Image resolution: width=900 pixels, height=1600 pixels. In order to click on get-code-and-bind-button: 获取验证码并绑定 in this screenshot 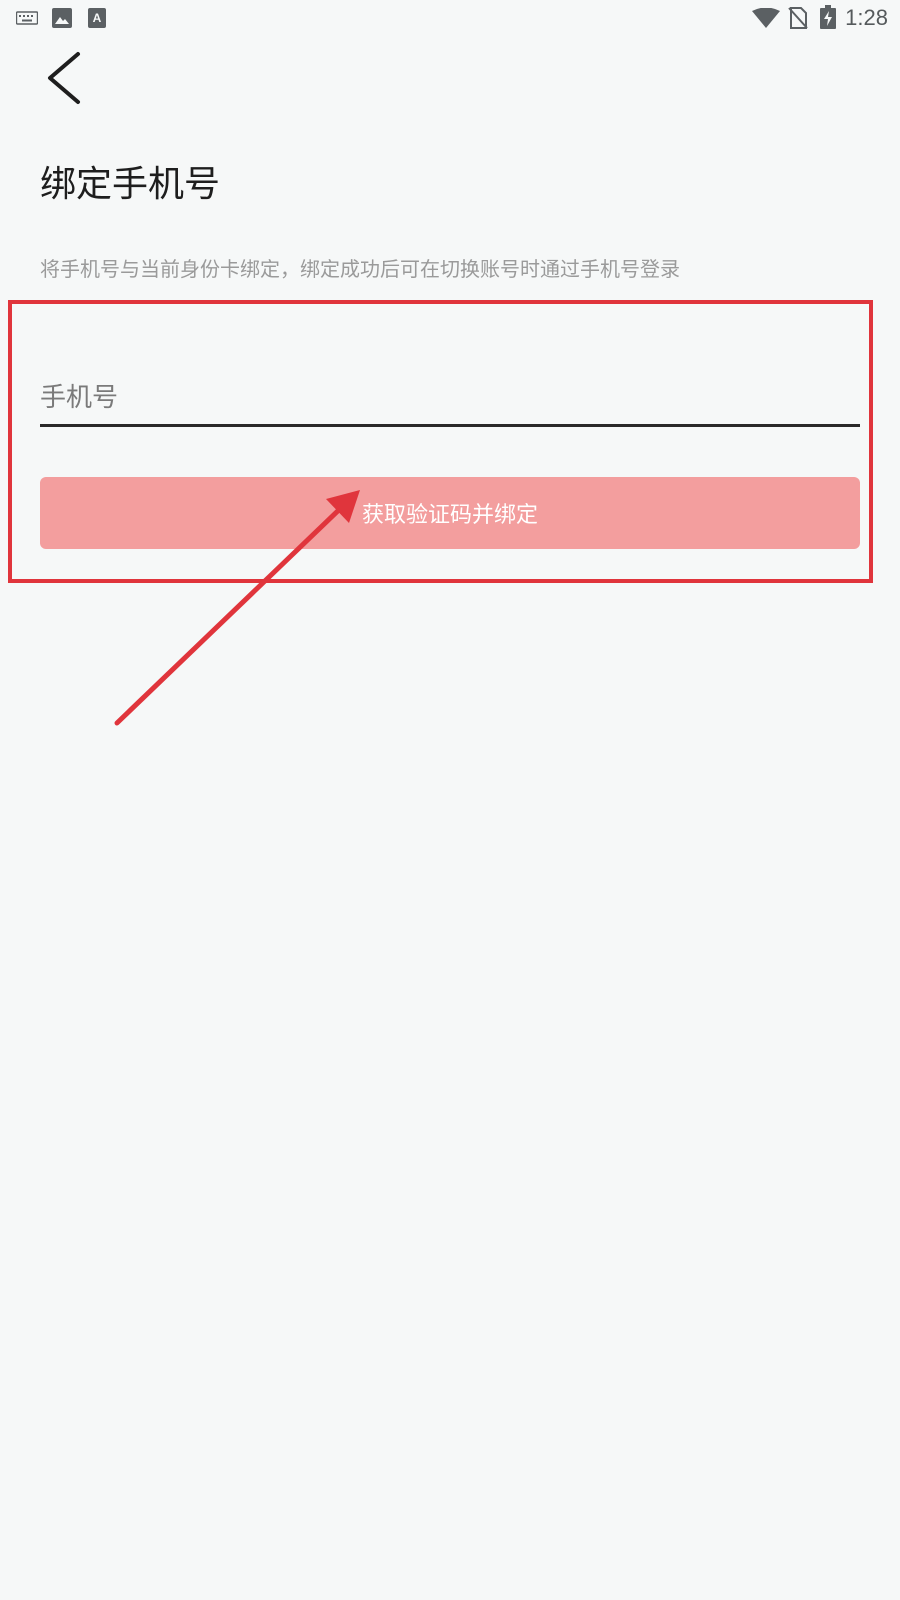, I will do `click(450, 513)`.